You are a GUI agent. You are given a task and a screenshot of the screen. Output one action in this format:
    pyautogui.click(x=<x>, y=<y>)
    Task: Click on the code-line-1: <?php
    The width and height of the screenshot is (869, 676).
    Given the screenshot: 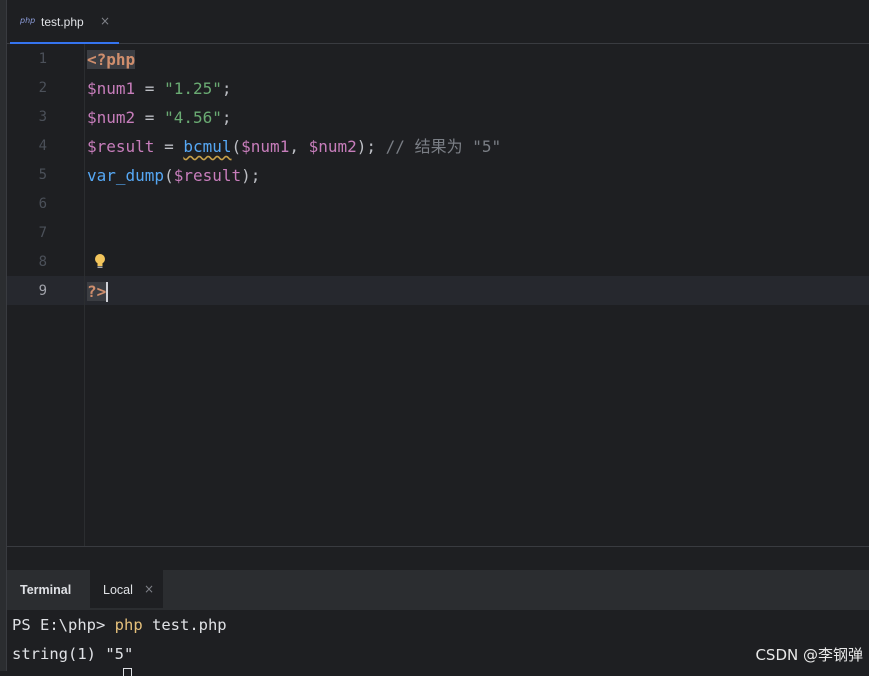 What is the action you would take?
    pyautogui.click(x=111, y=60)
    